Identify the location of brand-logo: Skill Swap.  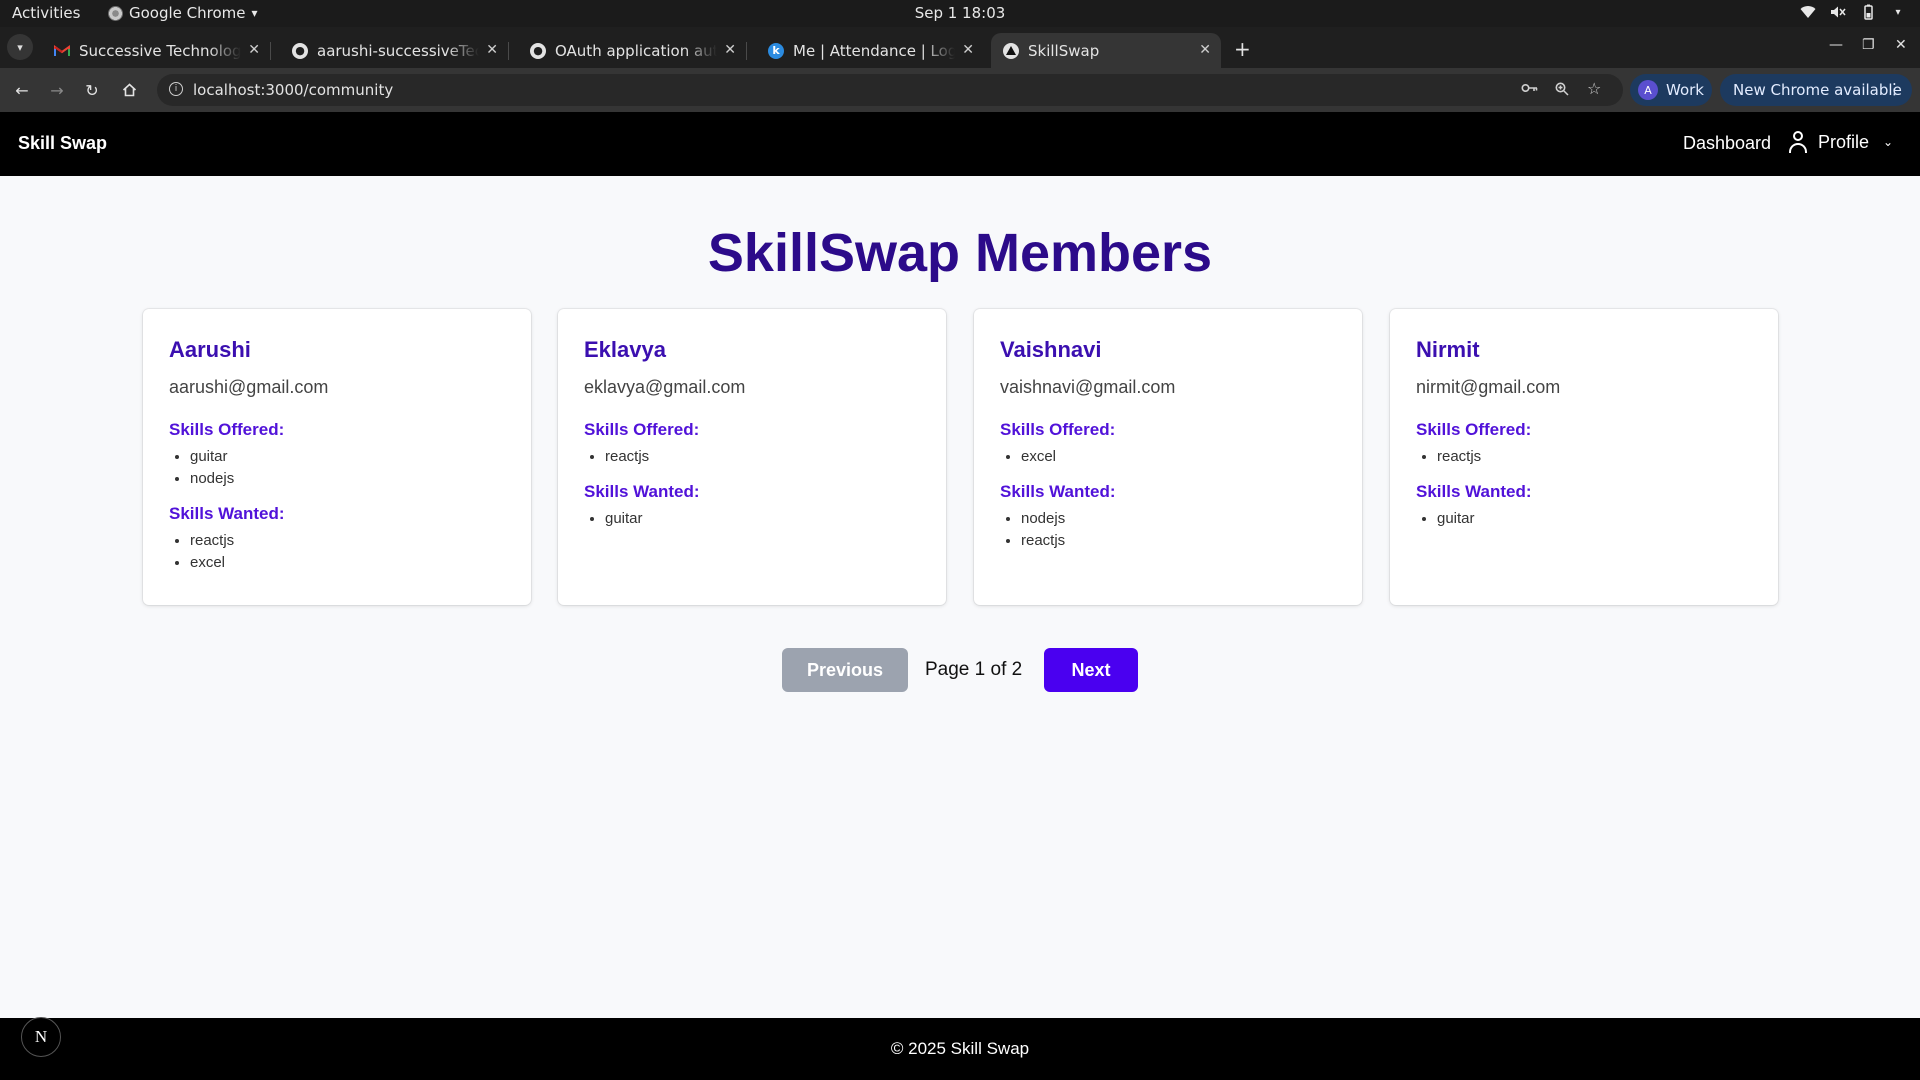
(62, 143).